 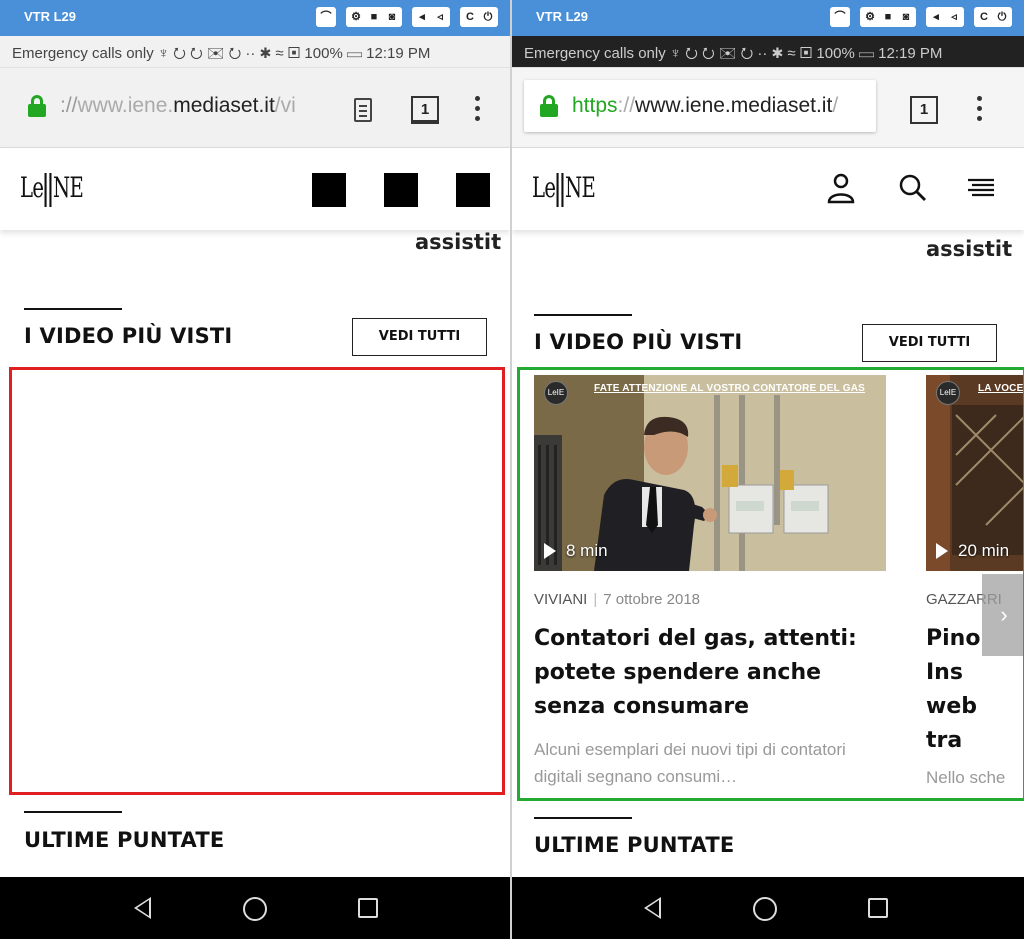 What do you see at coordinates (473, 190) in the screenshot?
I see `menu-icon-placeholder` at bounding box center [473, 190].